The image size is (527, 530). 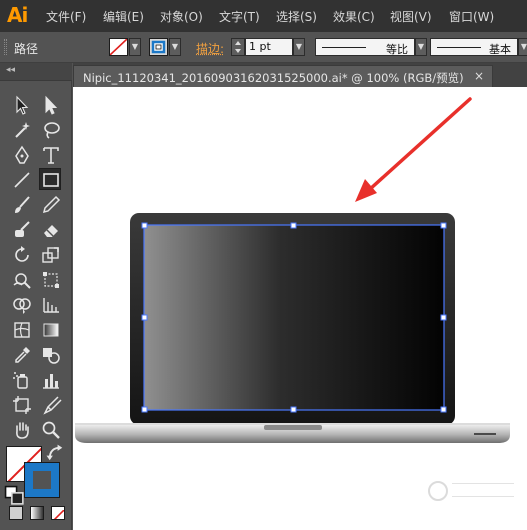 What do you see at coordinates (51, 405) in the screenshot?
I see `slice-tool-icon` at bounding box center [51, 405].